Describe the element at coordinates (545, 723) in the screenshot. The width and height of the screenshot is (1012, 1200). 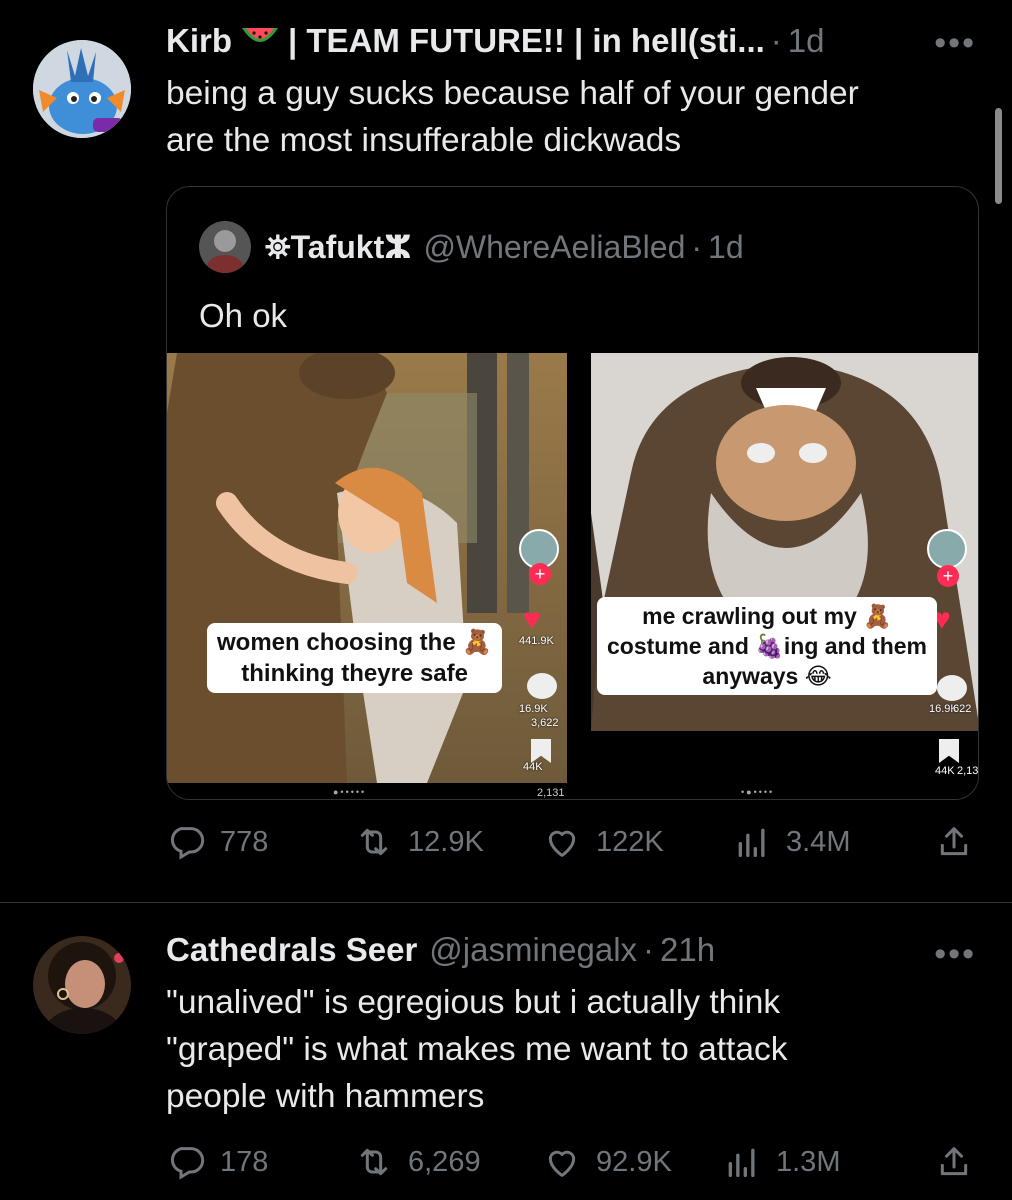
I see `comment-subcount: 3,622` at that location.